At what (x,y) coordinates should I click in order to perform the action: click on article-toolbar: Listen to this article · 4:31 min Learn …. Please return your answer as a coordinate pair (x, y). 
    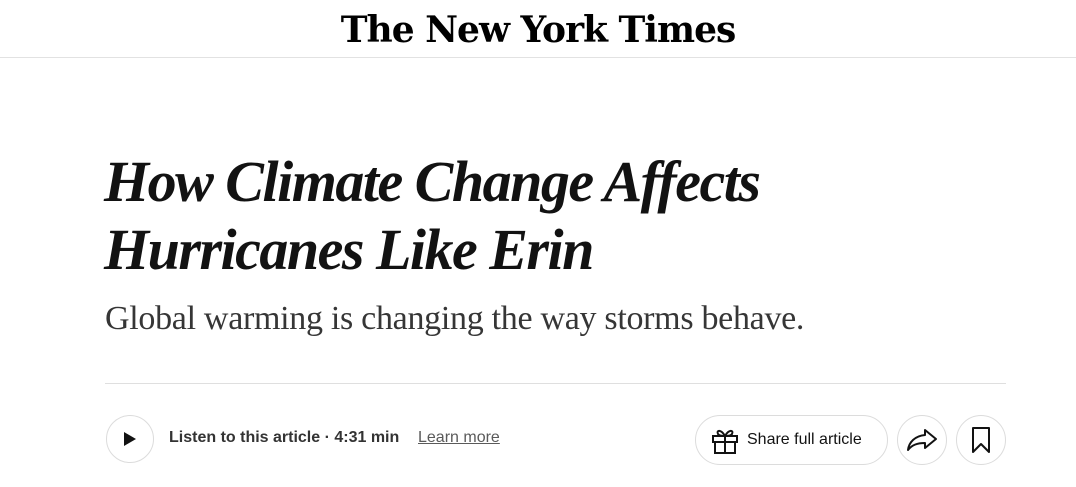
    Looking at the image, I should click on (556, 440).